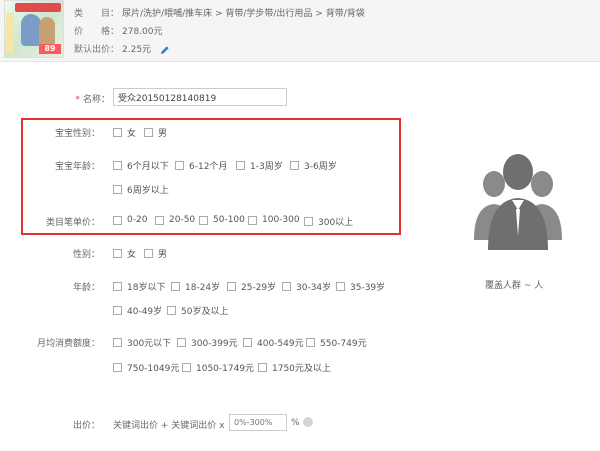 The image size is (600, 451). Describe the element at coordinates (258, 422) in the screenshot. I see `bid-percentage-input` at that location.